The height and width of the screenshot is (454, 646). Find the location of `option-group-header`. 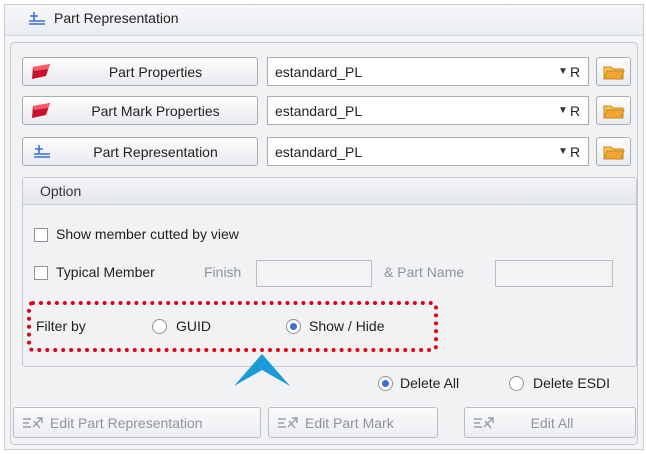

option-group-header is located at coordinates (329, 191).